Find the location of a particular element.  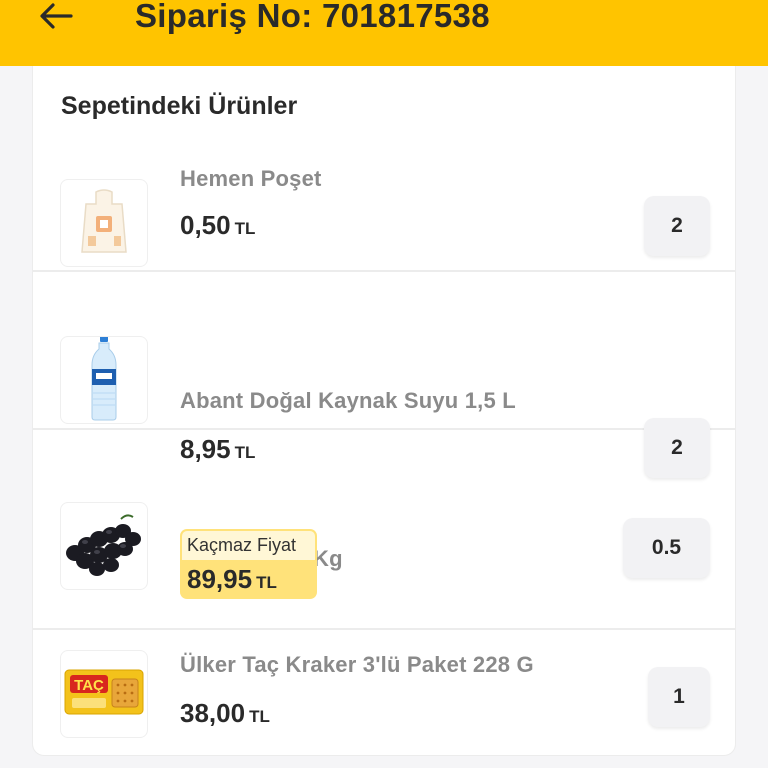

quantity-badge: 1 is located at coordinates (679, 697).